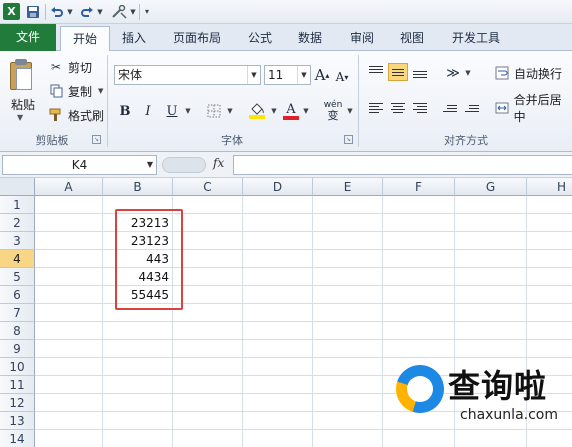 The image size is (572, 447). What do you see at coordinates (502, 73) in the screenshot?
I see `wrap-text-icon` at bounding box center [502, 73].